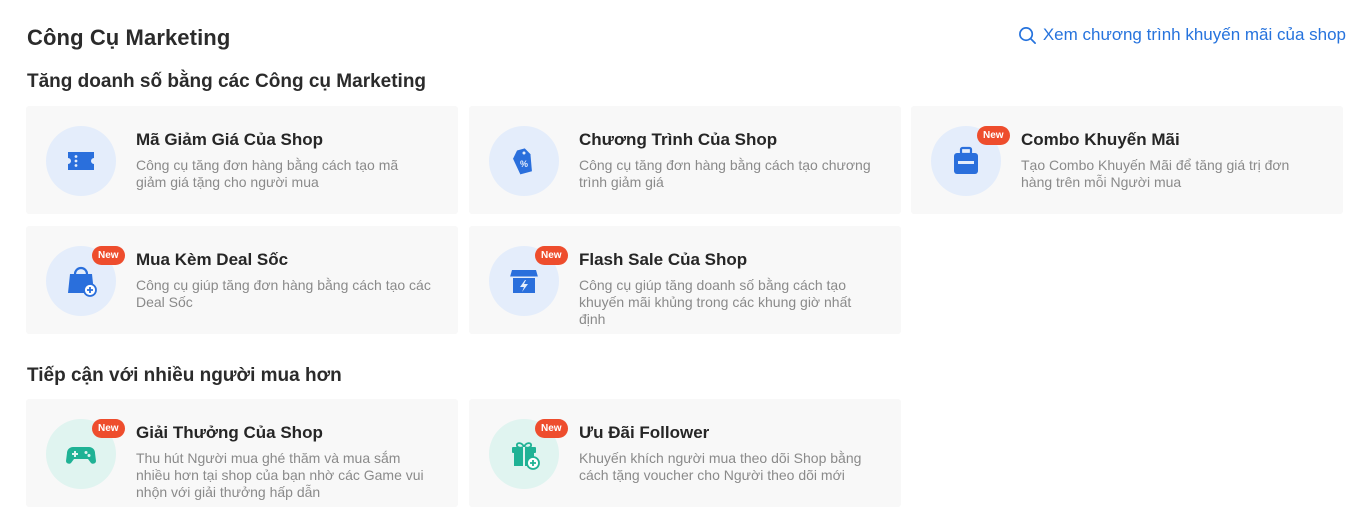 This screenshot has width=1367, height=523. I want to click on page-title: Công Cụ Marketing, so click(129, 37).